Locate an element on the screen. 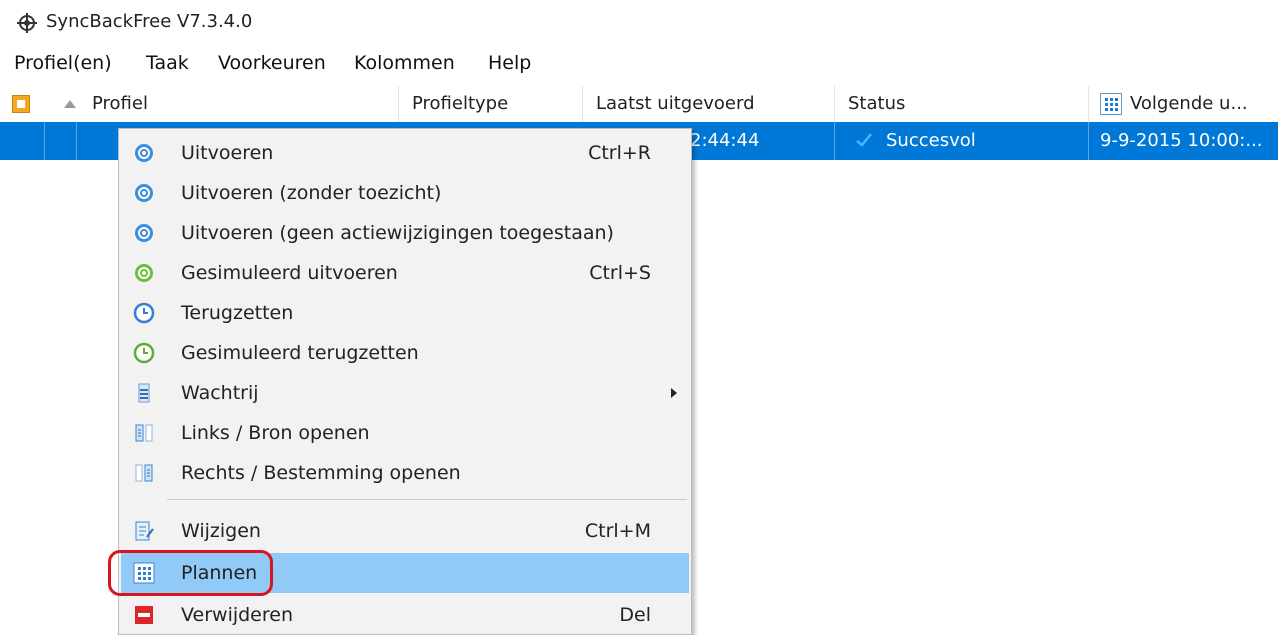  menu-item-label: Rechts / Bestemming openen is located at coordinates (321, 473).